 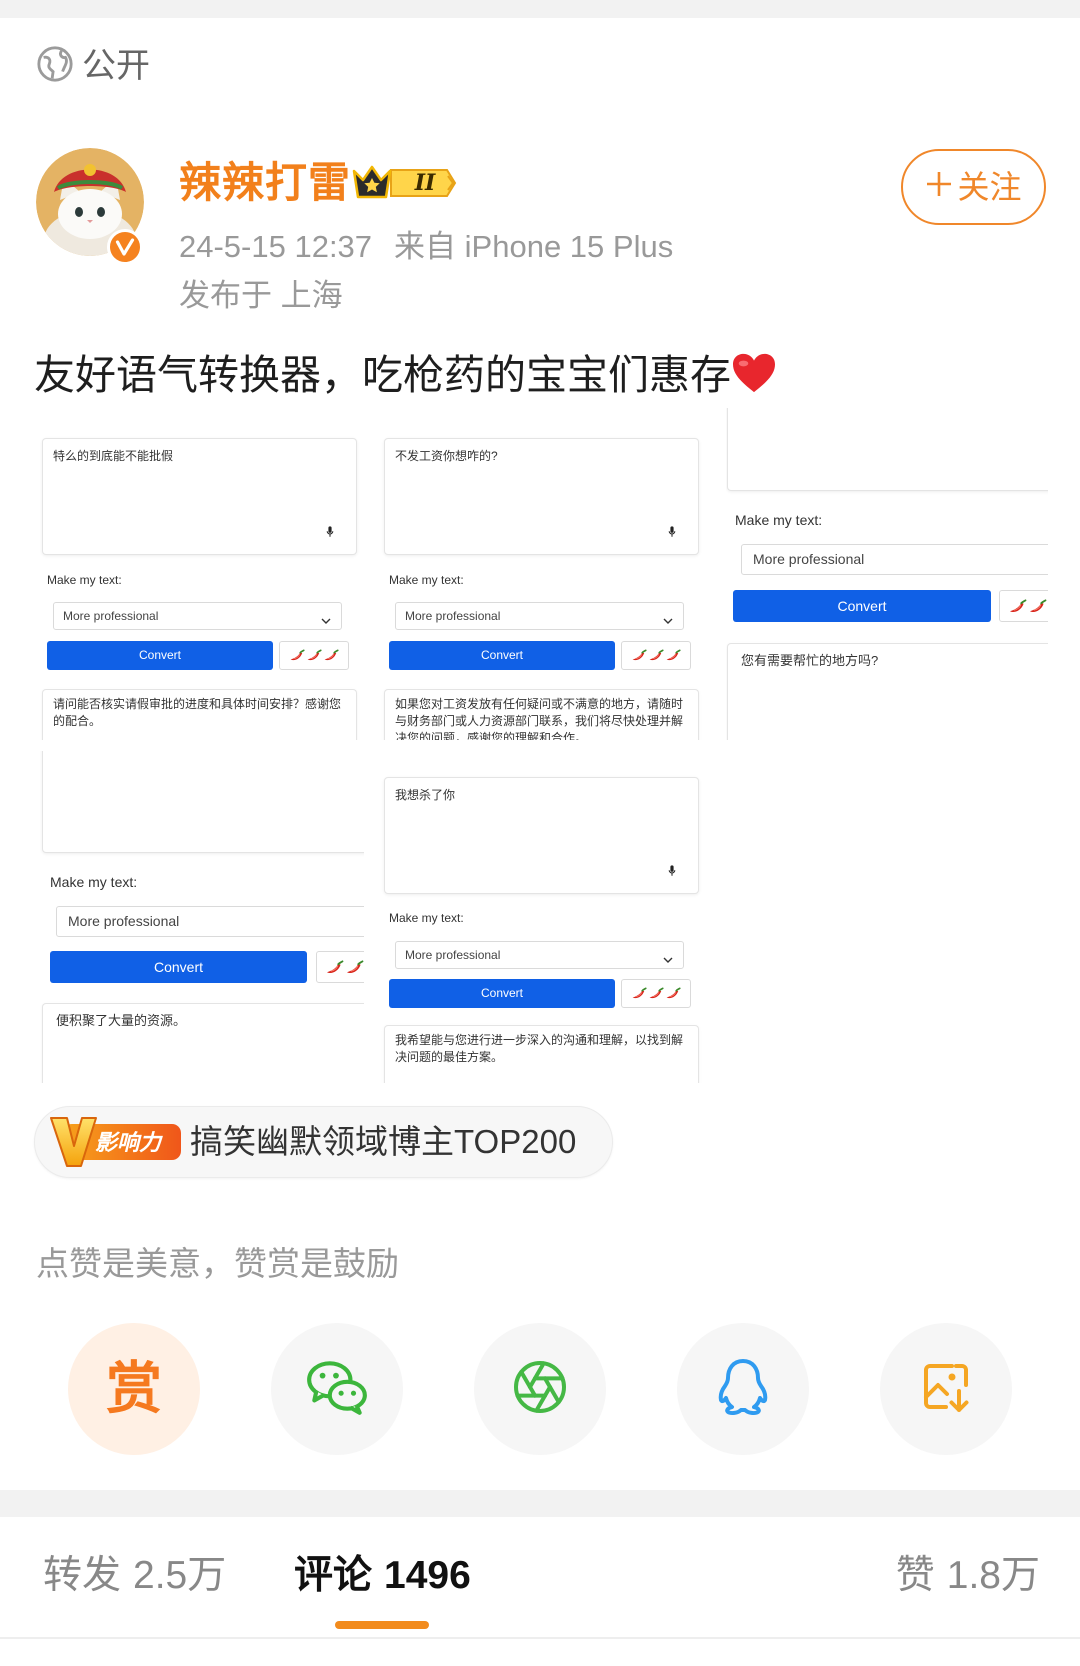 I want to click on influence-badge: 影响力 搞笑幽默领域博主TOP200, so click(x=323, y=1142).